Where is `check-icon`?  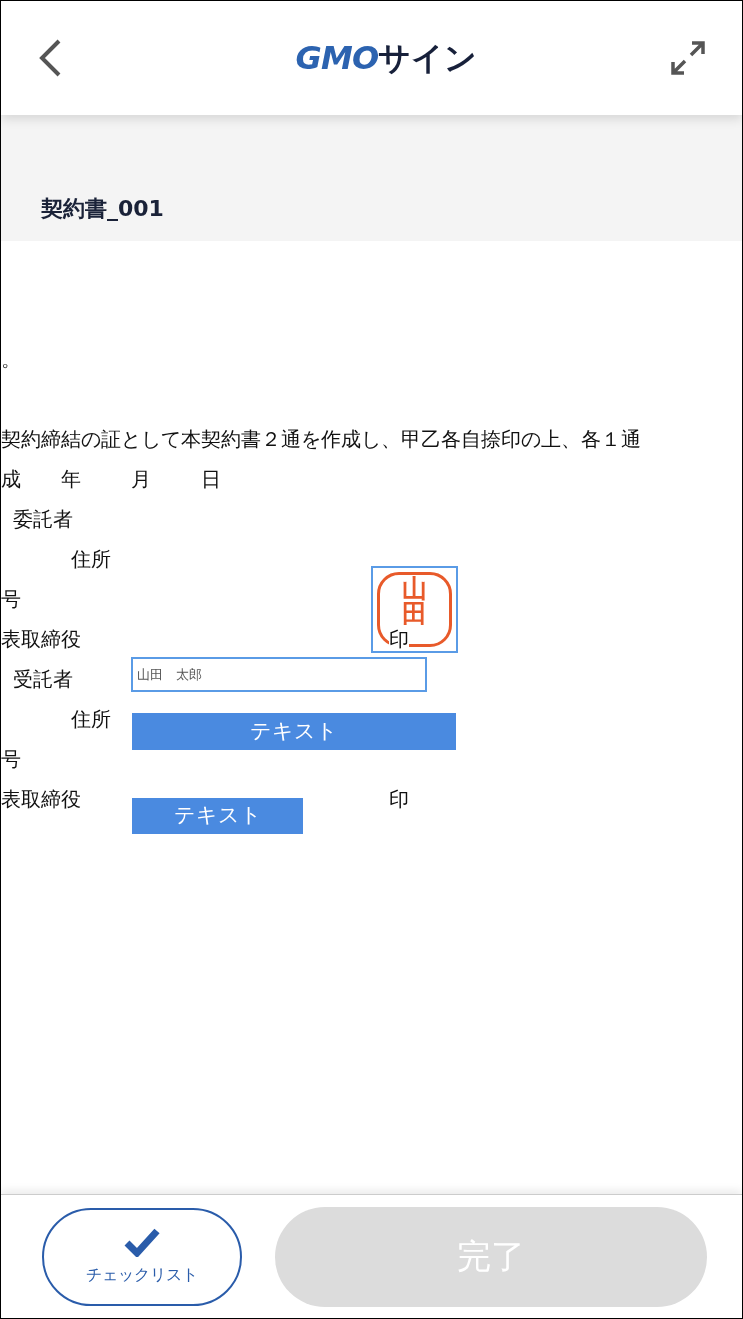 check-icon is located at coordinates (142, 1241).